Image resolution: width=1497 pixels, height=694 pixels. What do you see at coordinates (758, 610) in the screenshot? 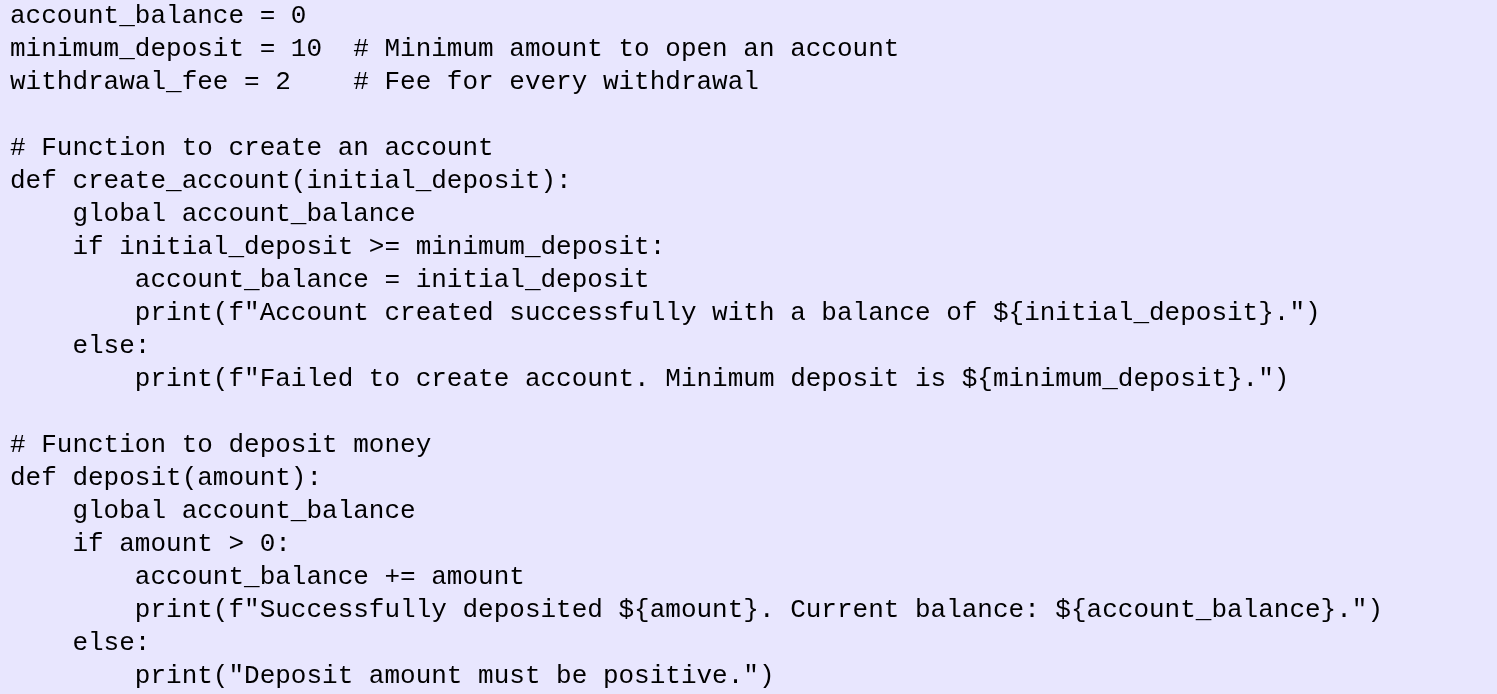
I see `code-line: print(f"Successfully deposited ${amount}. Current balance: ${account_balance}.")` at bounding box center [758, 610].